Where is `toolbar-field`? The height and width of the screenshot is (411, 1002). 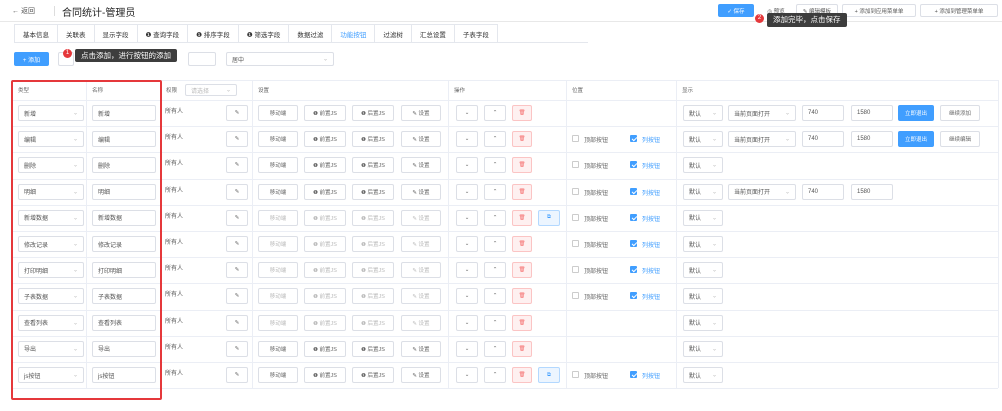
toolbar-field is located at coordinates (202, 59).